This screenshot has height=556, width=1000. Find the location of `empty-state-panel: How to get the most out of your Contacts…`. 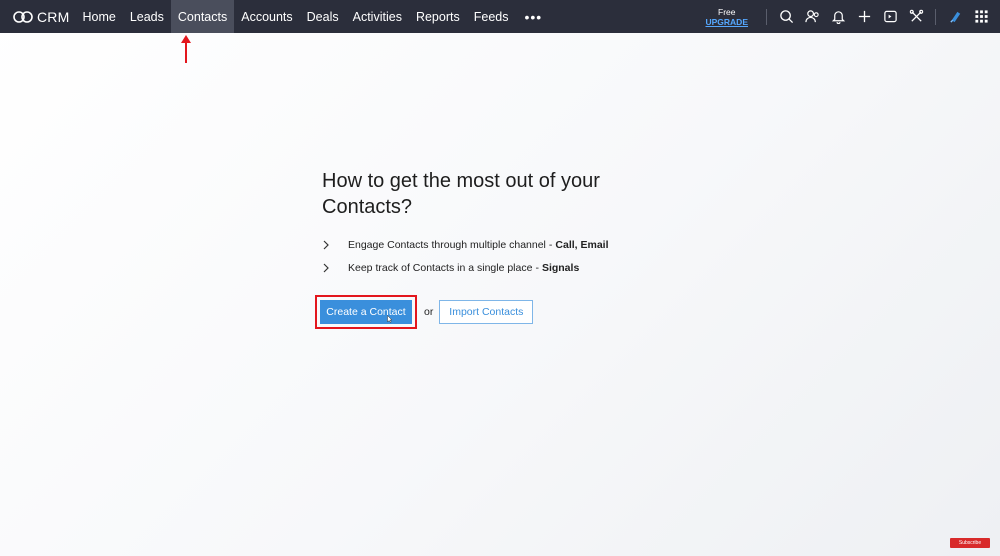

empty-state-panel: How to get the most out of your Contacts… is located at coordinates (492, 223).